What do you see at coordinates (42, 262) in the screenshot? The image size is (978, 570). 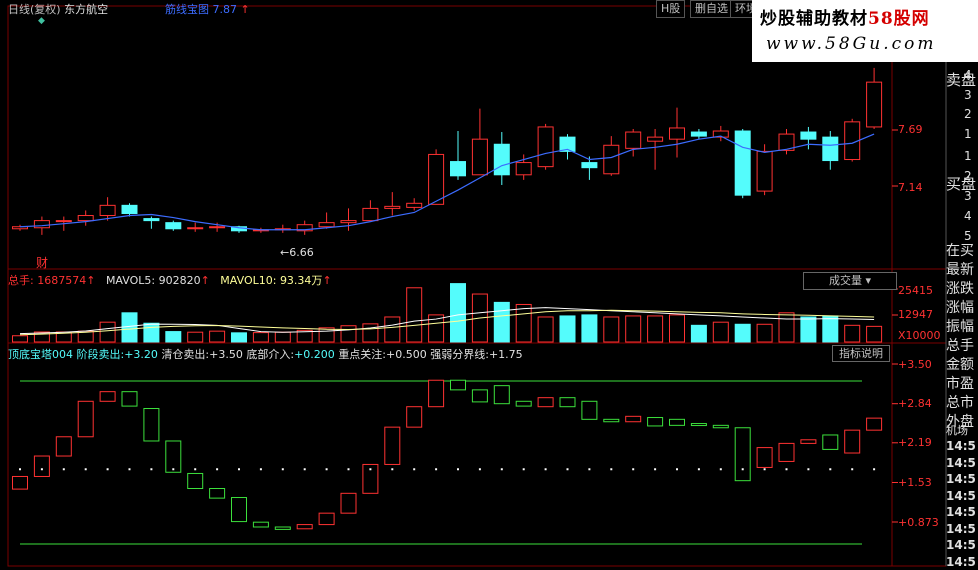 I see `finance-marker: 财` at bounding box center [42, 262].